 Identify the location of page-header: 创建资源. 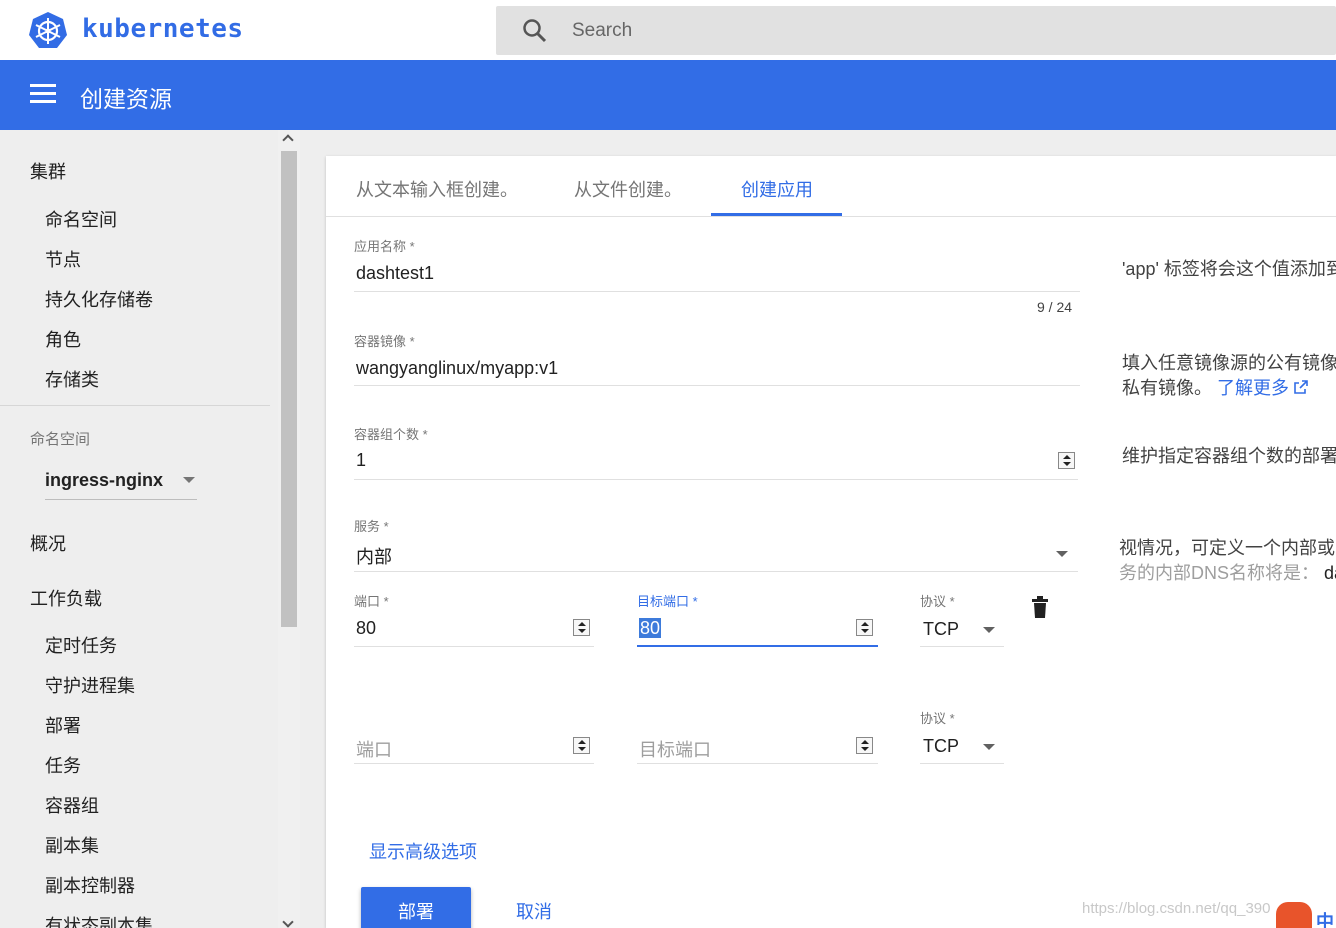
(668, 95).